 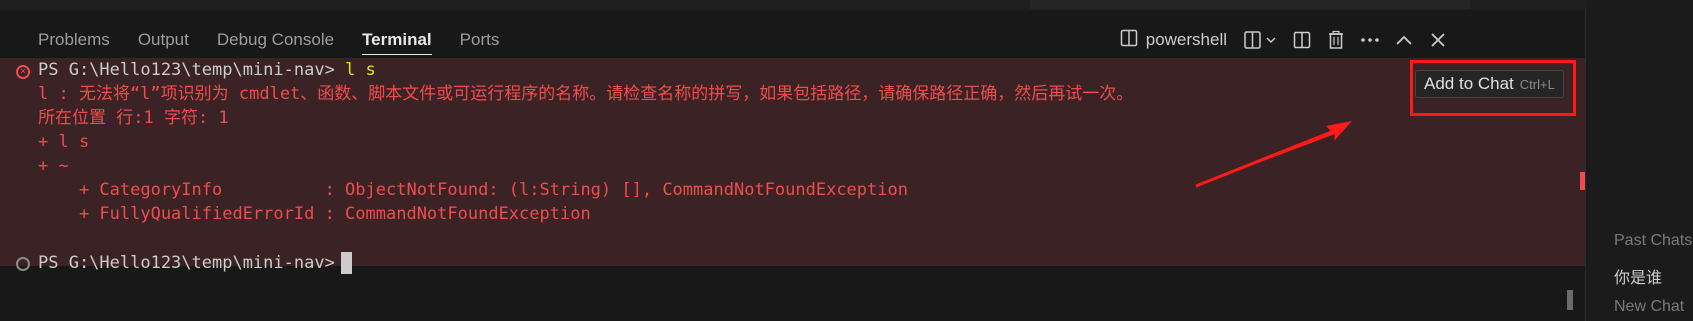 What do you see at coordinates (1129, 40) in the screenshot?
I see `terminal-split-icon` at bounding box center [1129, 40].